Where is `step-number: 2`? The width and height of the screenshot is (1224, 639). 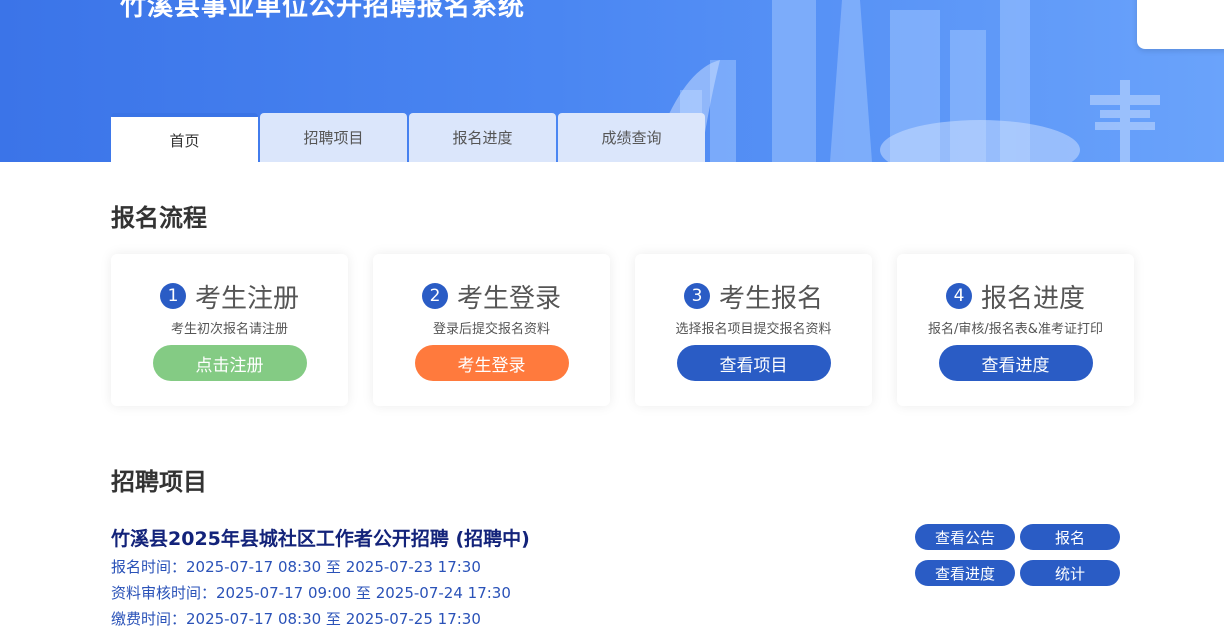 step-number: 2 is located at coordinates (434, 296).